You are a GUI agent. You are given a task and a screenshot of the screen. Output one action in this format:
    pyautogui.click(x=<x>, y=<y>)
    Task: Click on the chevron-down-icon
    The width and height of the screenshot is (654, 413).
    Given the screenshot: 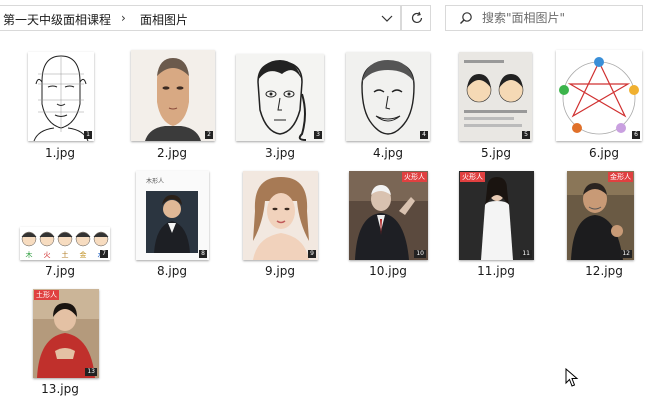 What is the action you would take?
    pyautogui.click(x=387, y=18)
    